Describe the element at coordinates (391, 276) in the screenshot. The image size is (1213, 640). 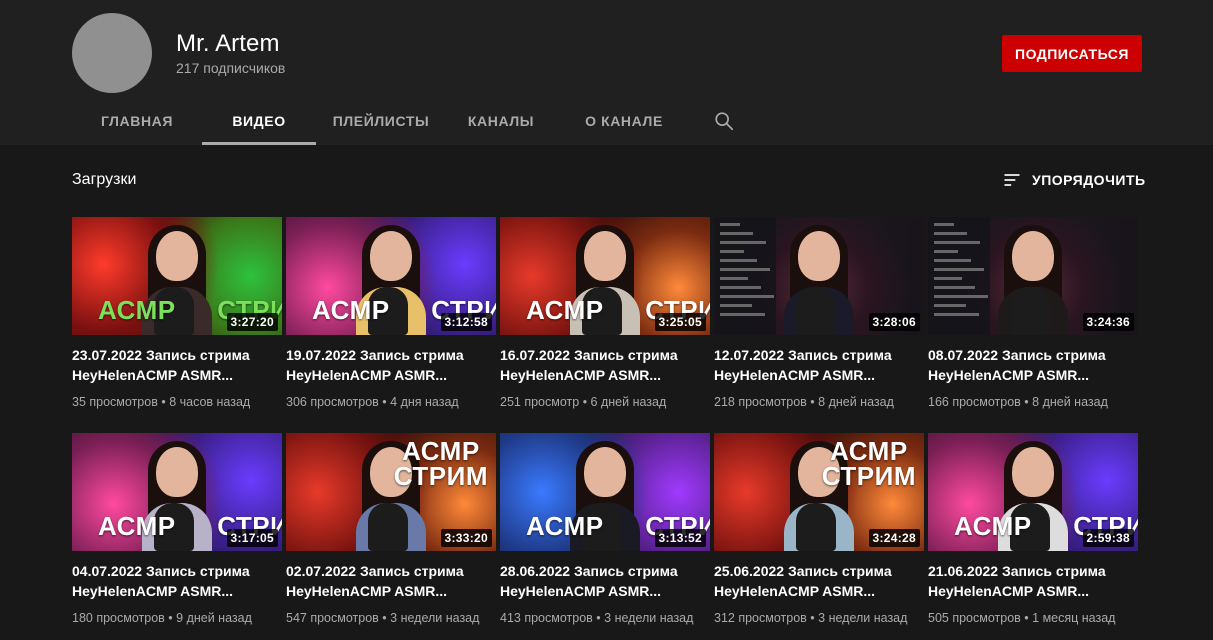
I see `video-thumbnail: АСМР СТРИМ 3:12:58` at that location.